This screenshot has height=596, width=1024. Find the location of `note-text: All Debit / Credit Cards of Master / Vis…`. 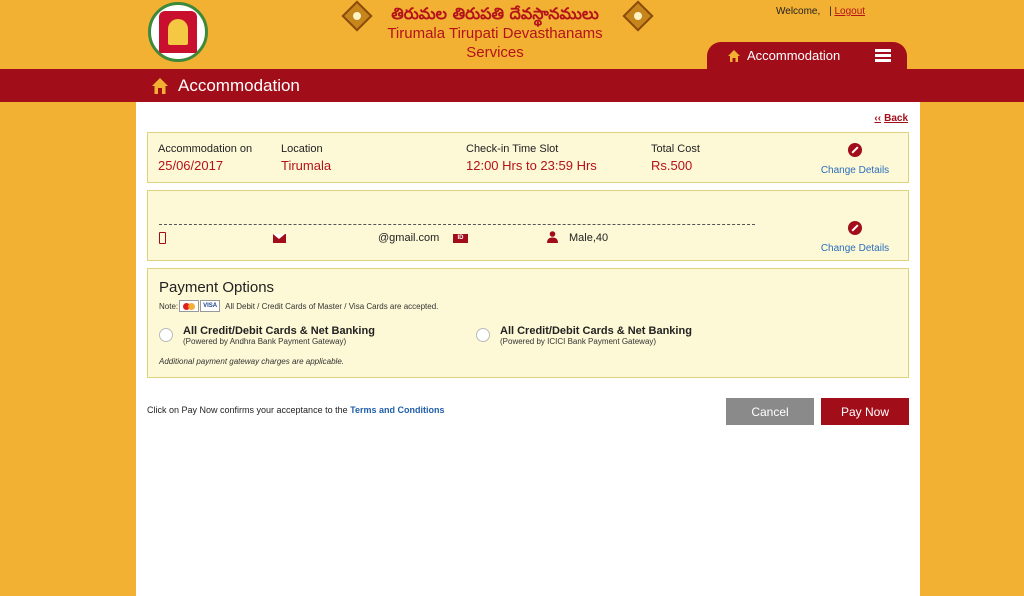

note-text: All Debit / Credit Cards of Master / Vis… is located at coordinates (332, 306).